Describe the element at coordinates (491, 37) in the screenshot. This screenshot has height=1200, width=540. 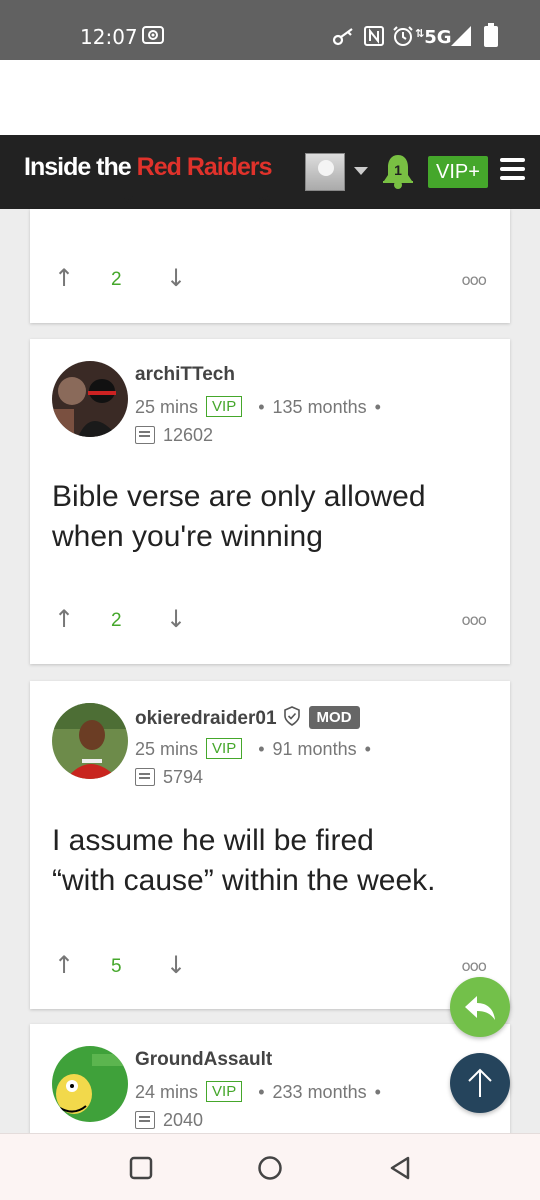
I see `battery-icon` at that location.